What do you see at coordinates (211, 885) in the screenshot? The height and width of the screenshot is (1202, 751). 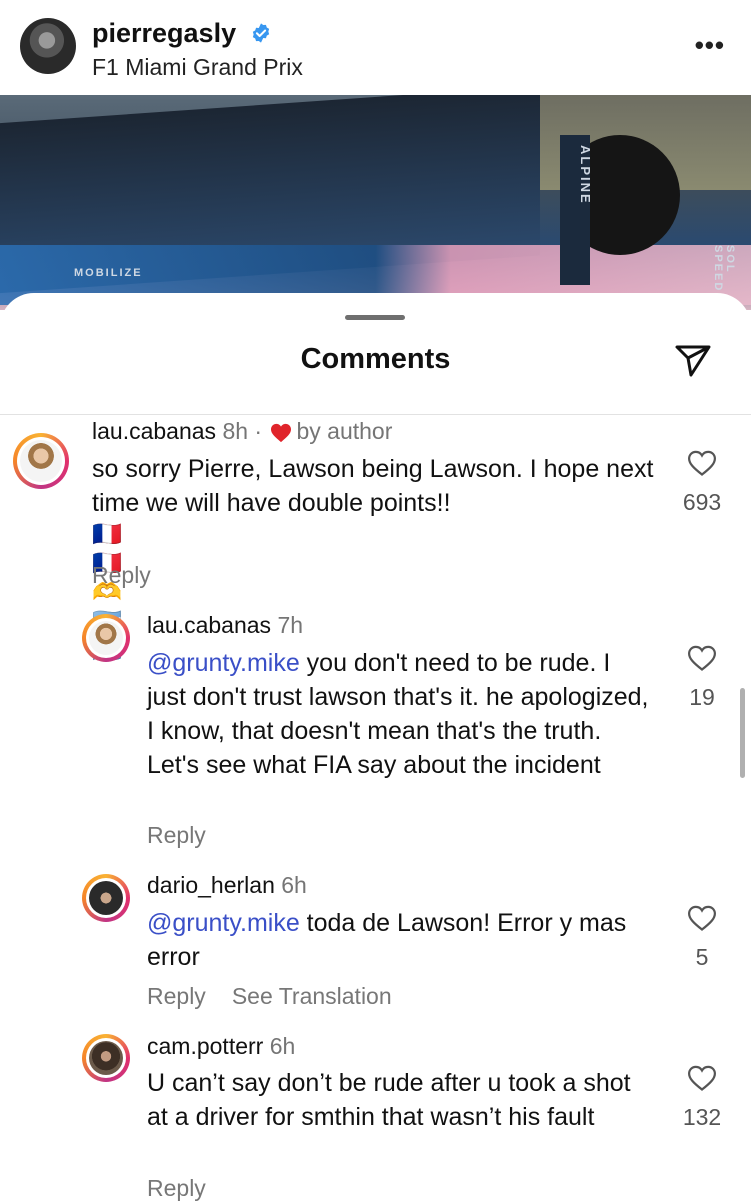 I see `comment-username: dario_herlan` at bounding box center [211, 885].